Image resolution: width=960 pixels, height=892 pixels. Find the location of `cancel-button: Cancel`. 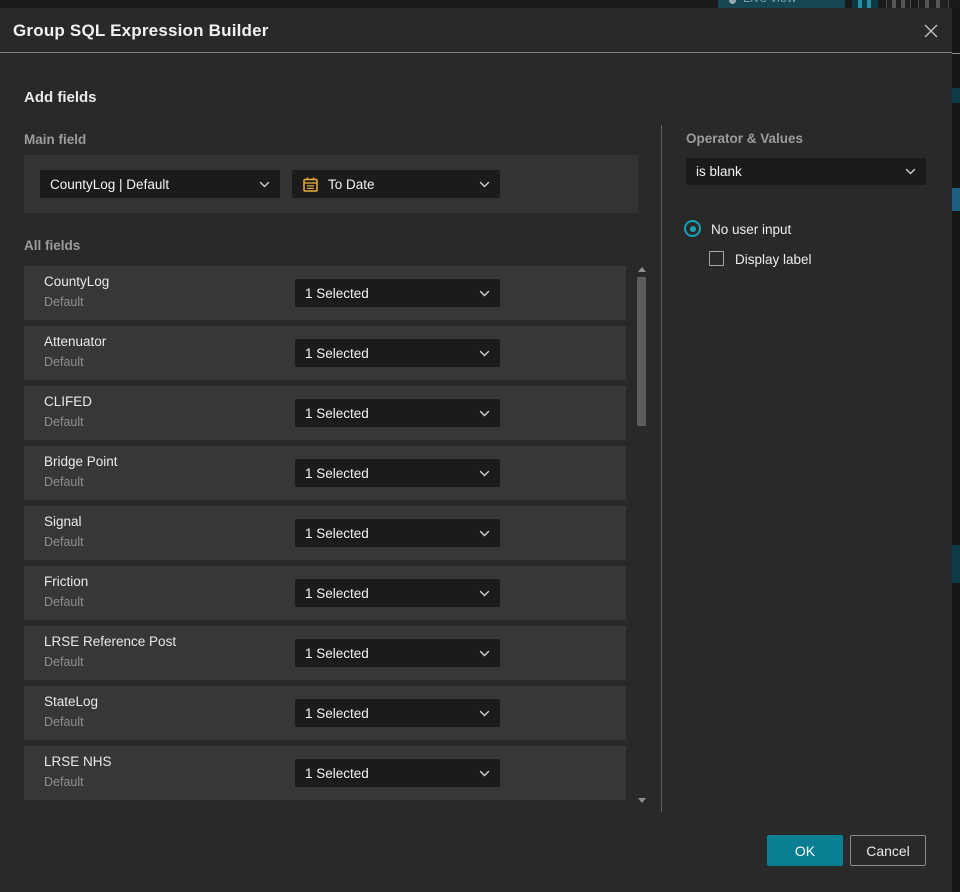

cancel-button: Cancel is located at coordinates (888, 850).